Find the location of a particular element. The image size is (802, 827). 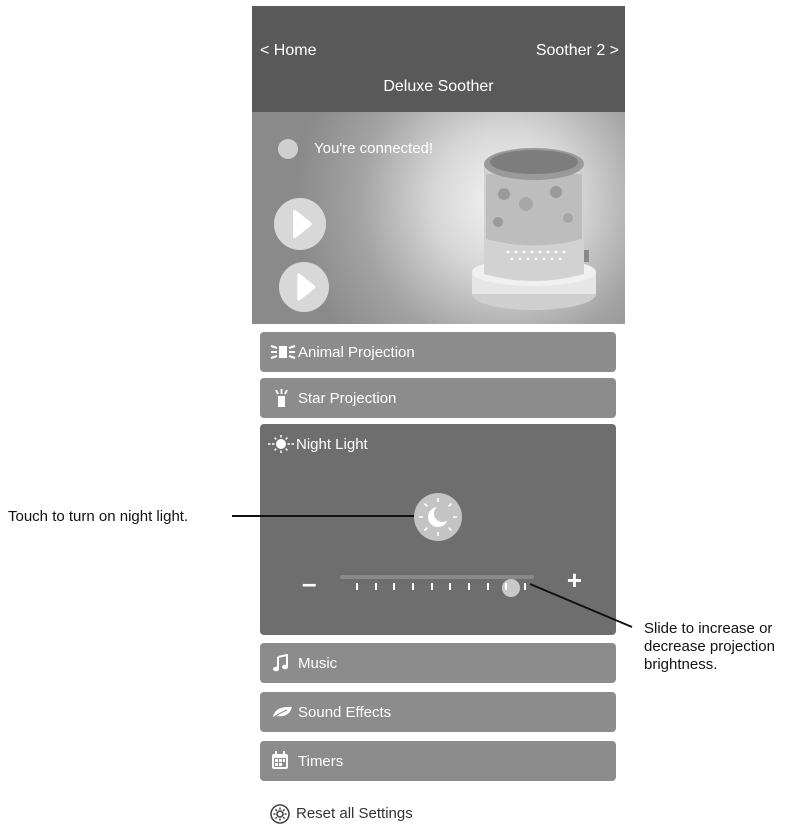

soother-2-link: Soother 2 > is located at coordinates (577, 51).